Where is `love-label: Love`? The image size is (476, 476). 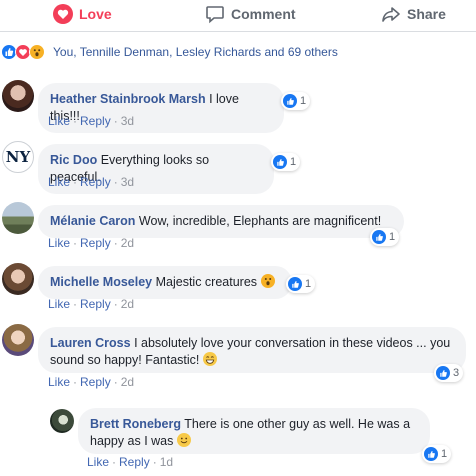 love-label: Love is located at coordinates (95, 14).